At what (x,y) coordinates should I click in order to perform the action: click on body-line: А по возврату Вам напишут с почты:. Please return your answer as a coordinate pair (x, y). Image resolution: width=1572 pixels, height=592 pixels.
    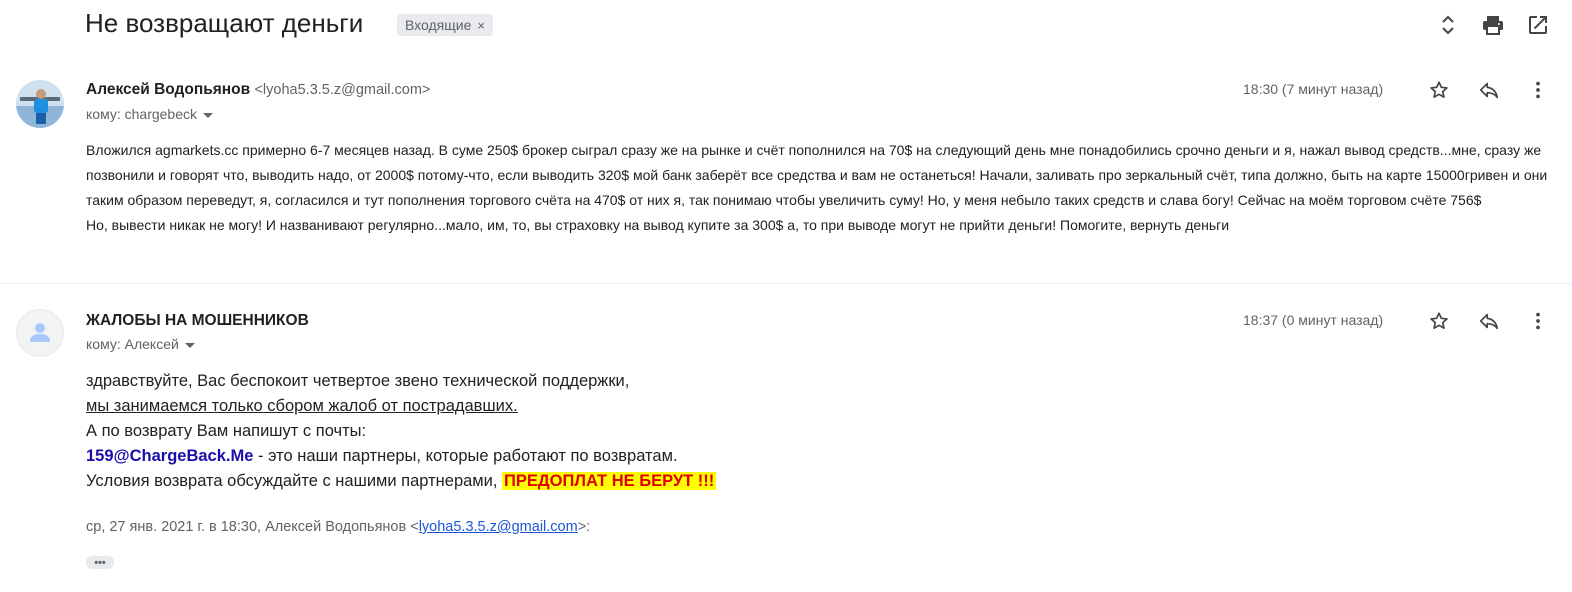
    Looking at the image, I should click on (226, 431).